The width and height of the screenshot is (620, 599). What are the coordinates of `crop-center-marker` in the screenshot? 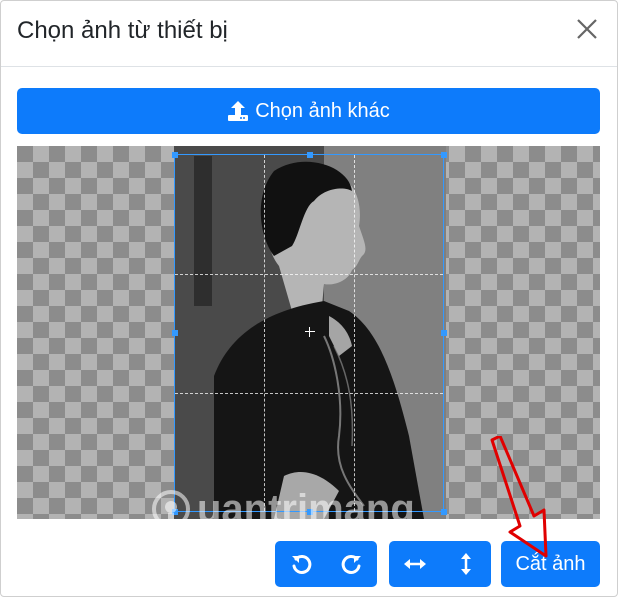 It's located at (310, 332).